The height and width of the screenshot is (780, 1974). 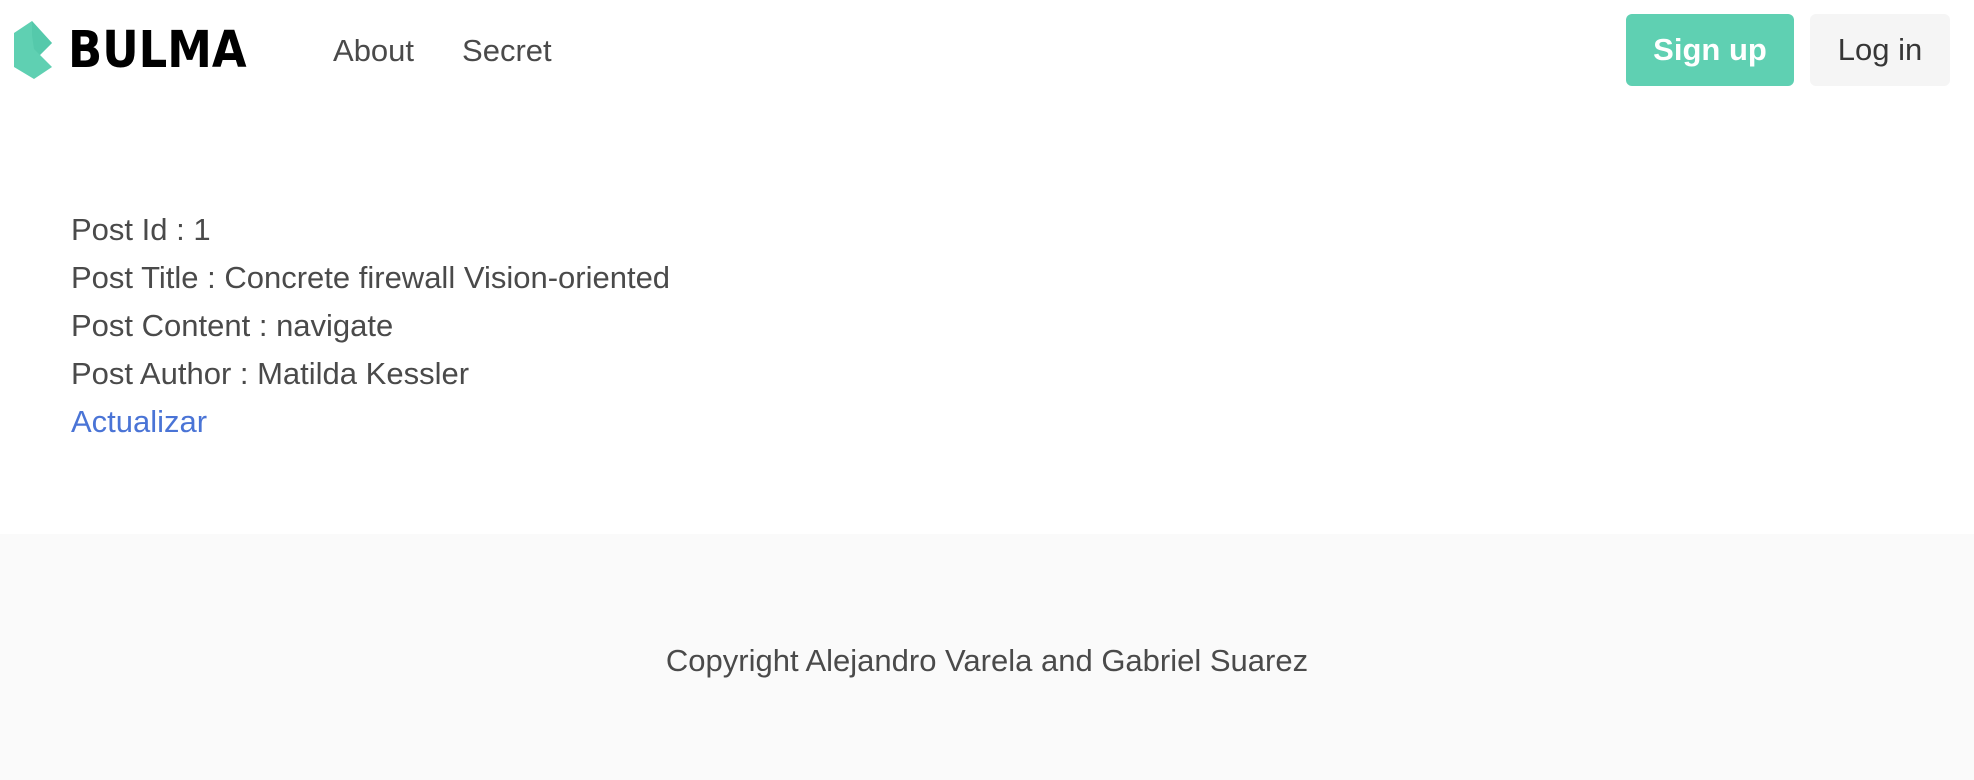 What do you see at coordinates (202, 229) in the screenshot?
I see `post-id-value: 1` at bounding box center [202, 229].